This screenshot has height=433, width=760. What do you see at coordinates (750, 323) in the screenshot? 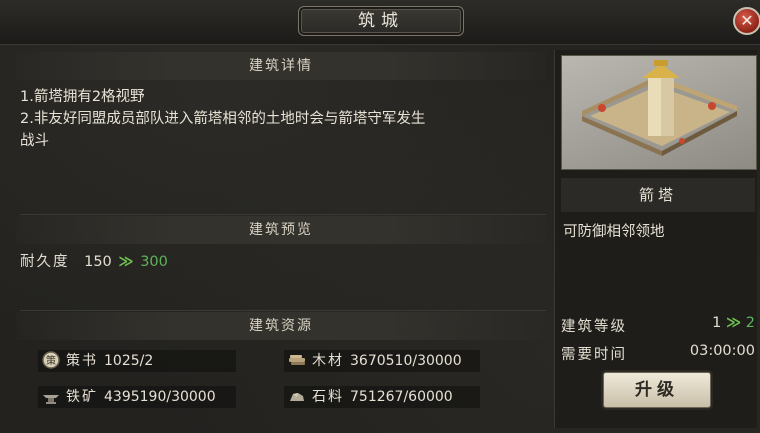
I see `level-next: 2` at bounding box center [750, 323].